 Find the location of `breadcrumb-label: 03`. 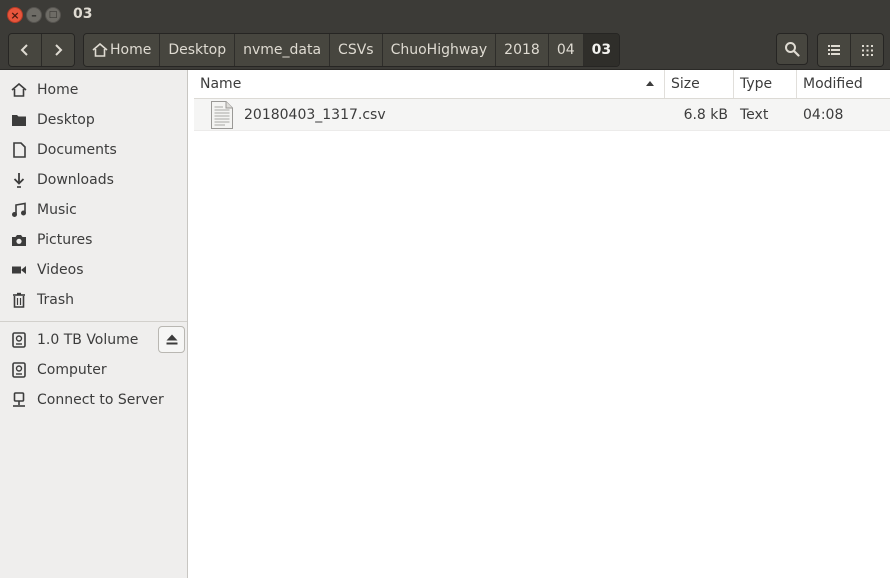

breadcrumb-label: 03 is located at coordinates (601, 50).